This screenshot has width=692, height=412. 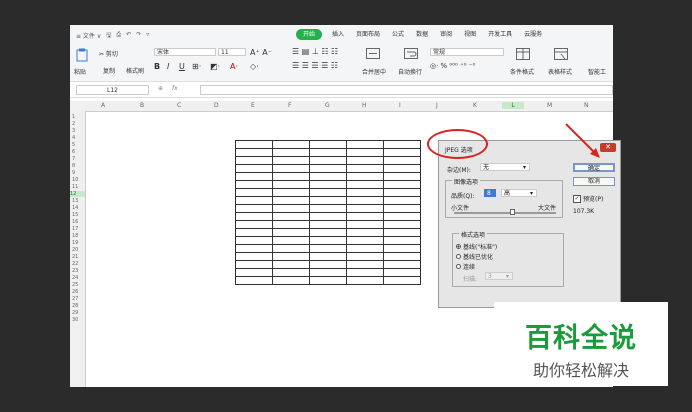 I want to click on column-header: B, so click(x=142, y=105).